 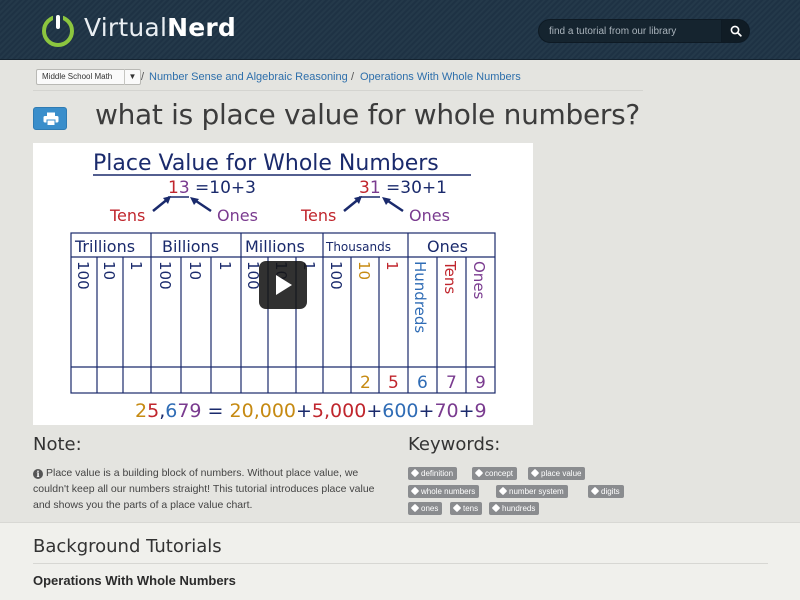 I want to click on keyword-tag: number system, so click(x=532, y=491).